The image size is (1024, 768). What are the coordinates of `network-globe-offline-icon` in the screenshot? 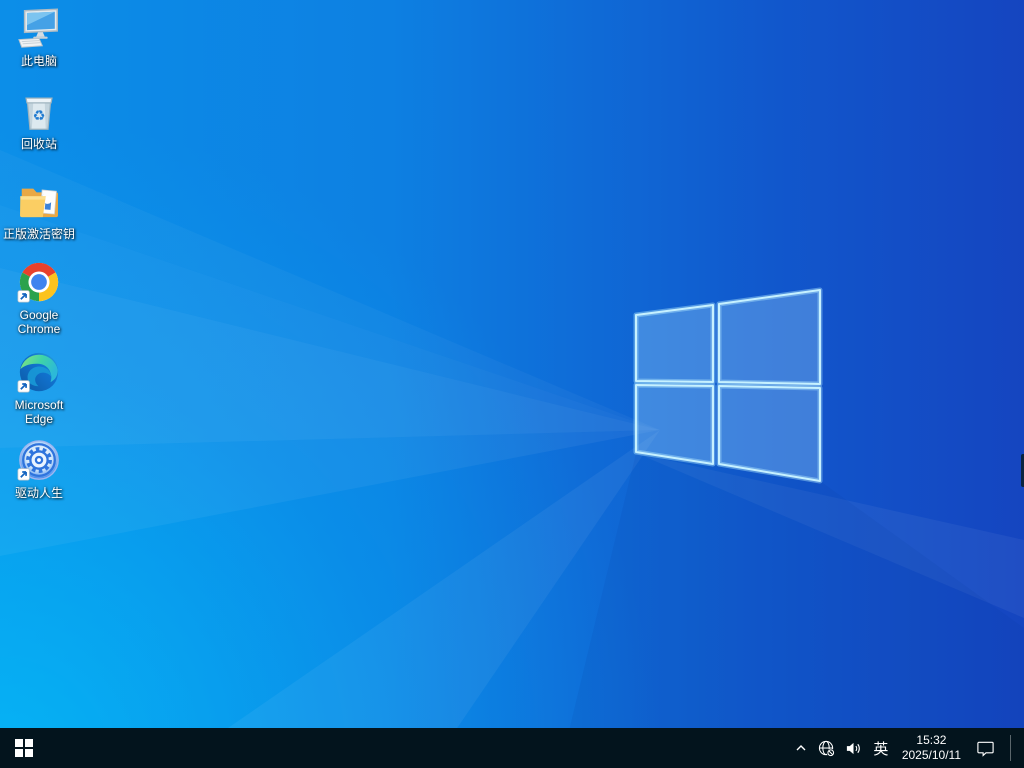 It's located at (826, 748).